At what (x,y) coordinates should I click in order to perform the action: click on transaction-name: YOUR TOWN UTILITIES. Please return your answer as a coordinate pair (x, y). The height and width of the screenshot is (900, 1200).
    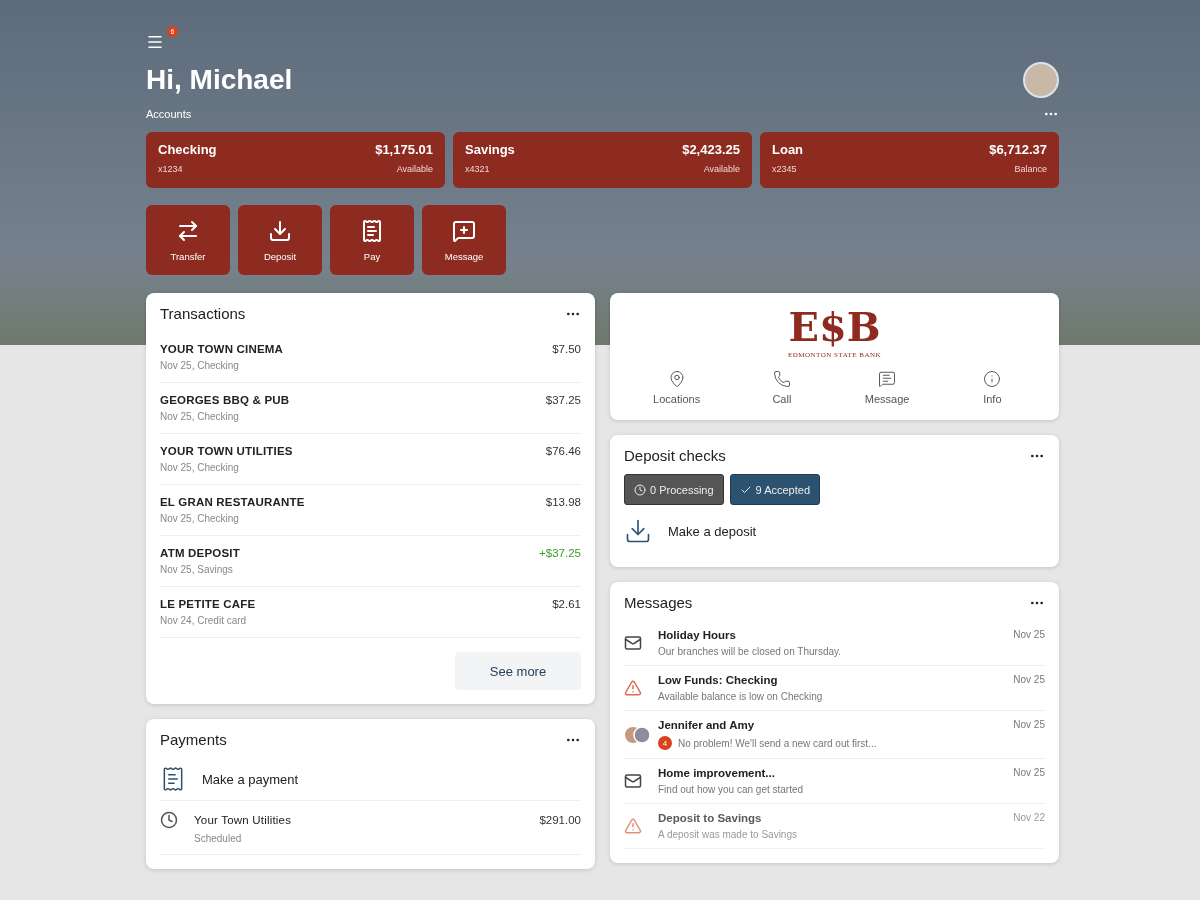
    Looking at the image, I should click on (227, 451).